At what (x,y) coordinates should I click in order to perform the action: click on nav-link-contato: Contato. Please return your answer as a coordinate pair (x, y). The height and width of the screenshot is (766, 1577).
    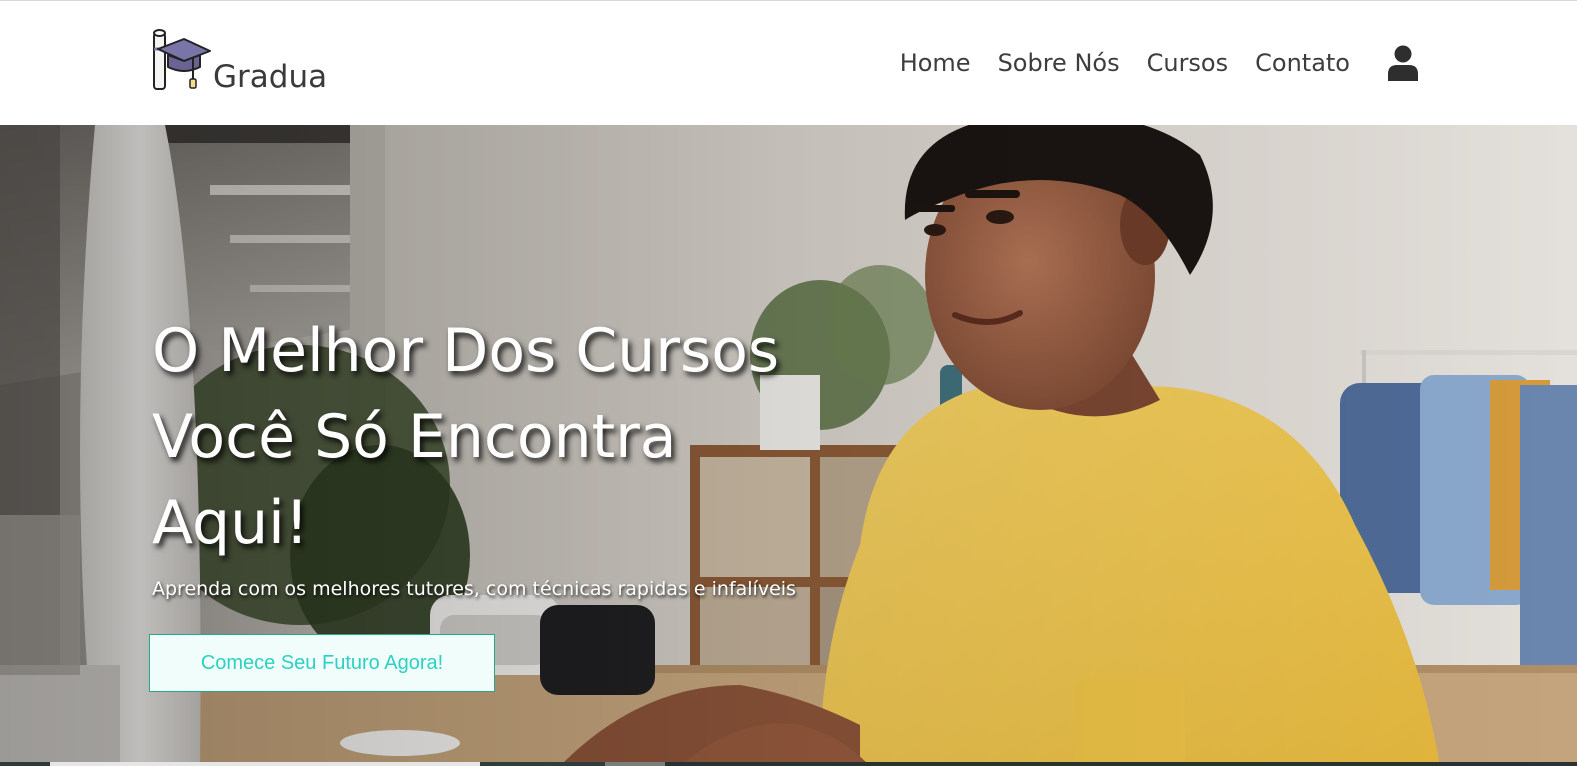
    Looking at the image, I should click on (1302, 63).